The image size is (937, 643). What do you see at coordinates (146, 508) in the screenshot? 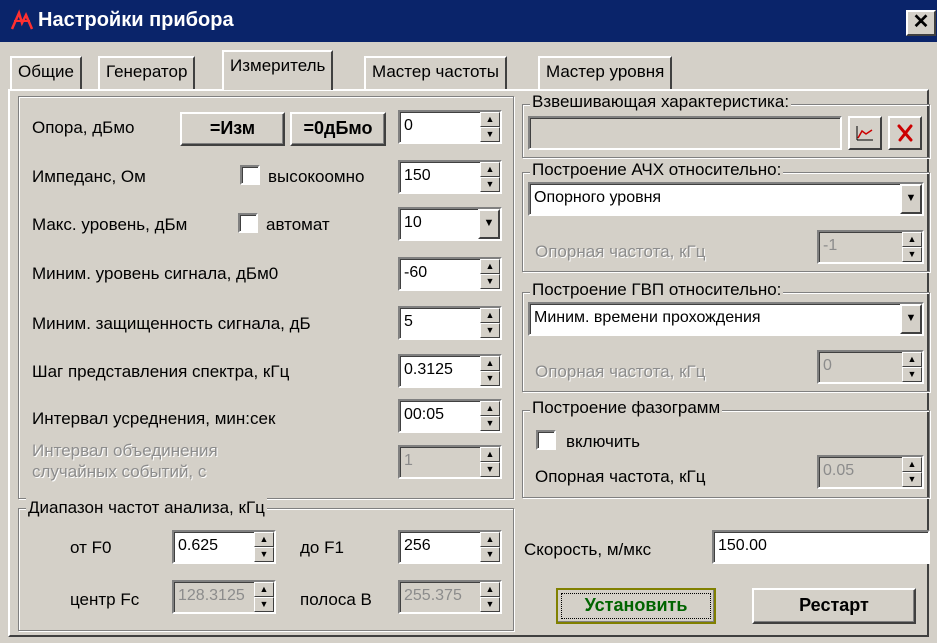
I see `frequency-range-title: Диапазон частот анализа, кГц` at bounding box center [146, 508].